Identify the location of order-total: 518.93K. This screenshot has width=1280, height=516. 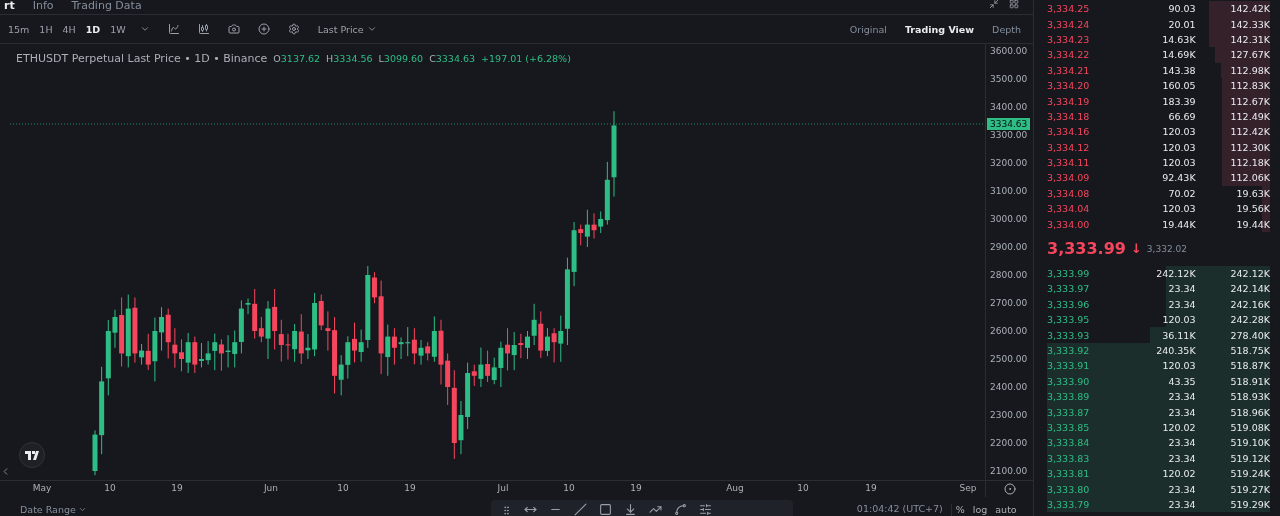
(1250, 397).